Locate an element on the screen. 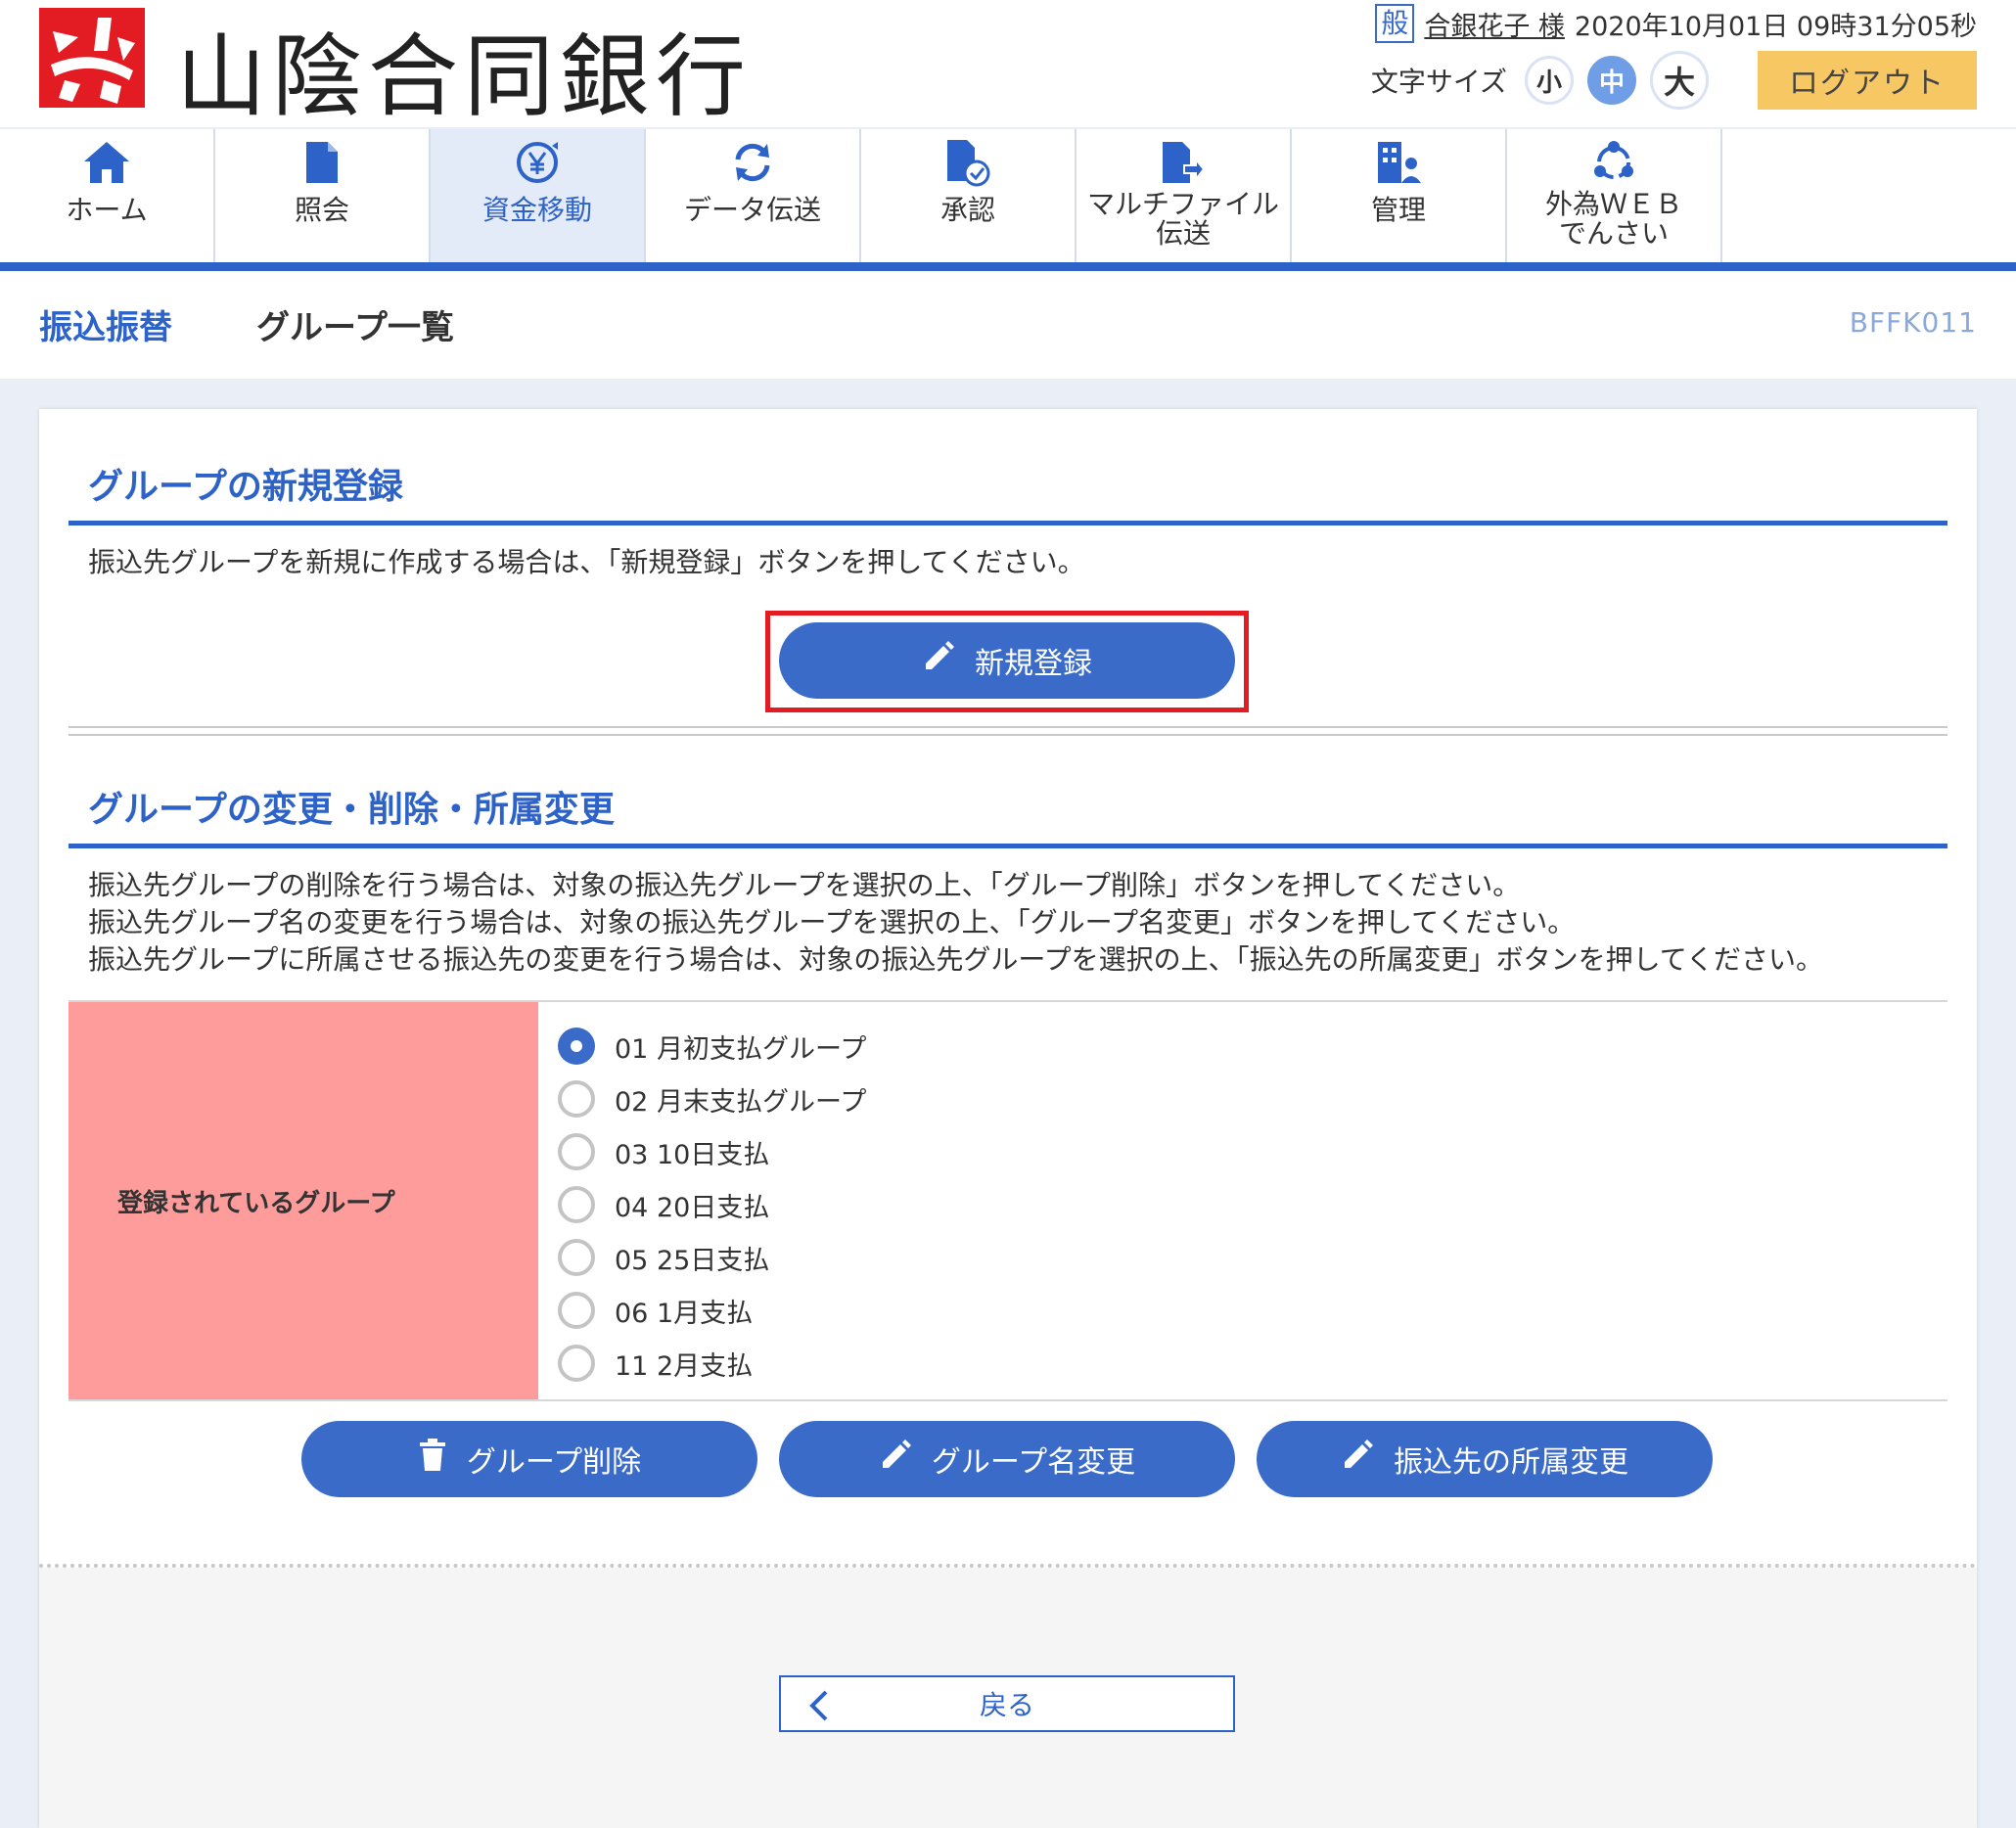  group-rename-button: グループ名変更 is located at coordinates (1007, 1459).